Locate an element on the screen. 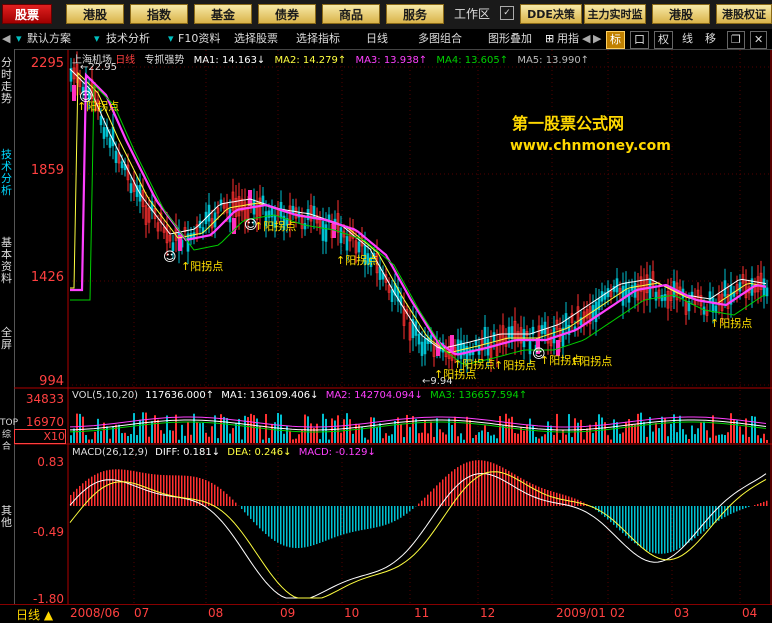 The width and height of the screenshot is (772, 623). sidebar-tab-fullscreen: 全屏 is located at coordinates (6, 339).